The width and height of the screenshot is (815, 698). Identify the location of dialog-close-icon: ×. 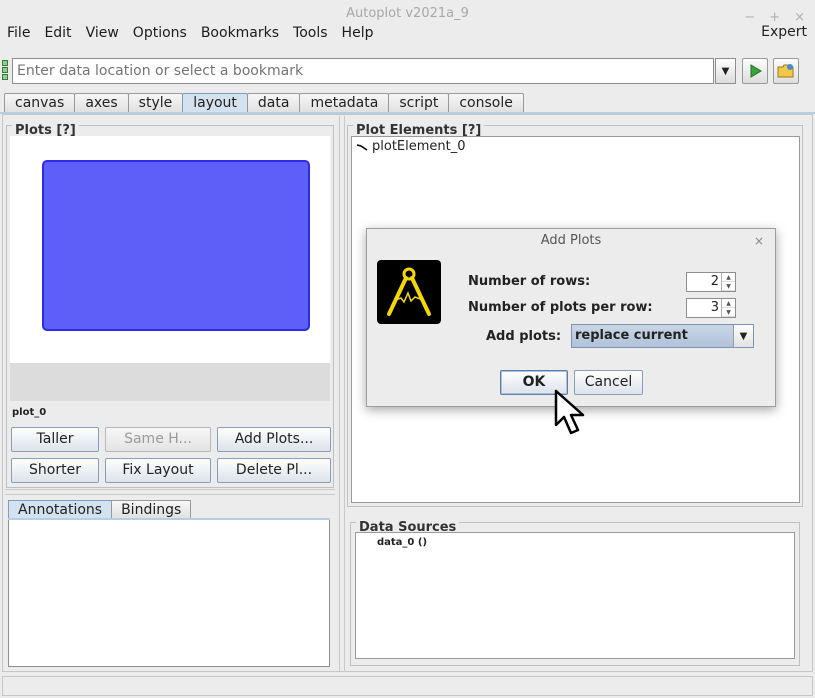
(759, 241).